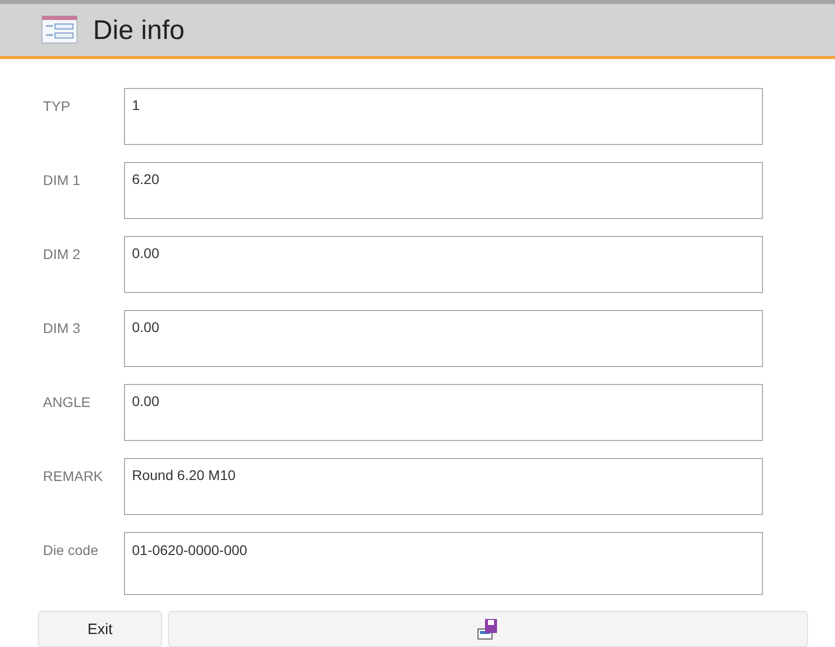 The image size is (835, 647). I want to click on exit-button: Exit, so click(100, 629).